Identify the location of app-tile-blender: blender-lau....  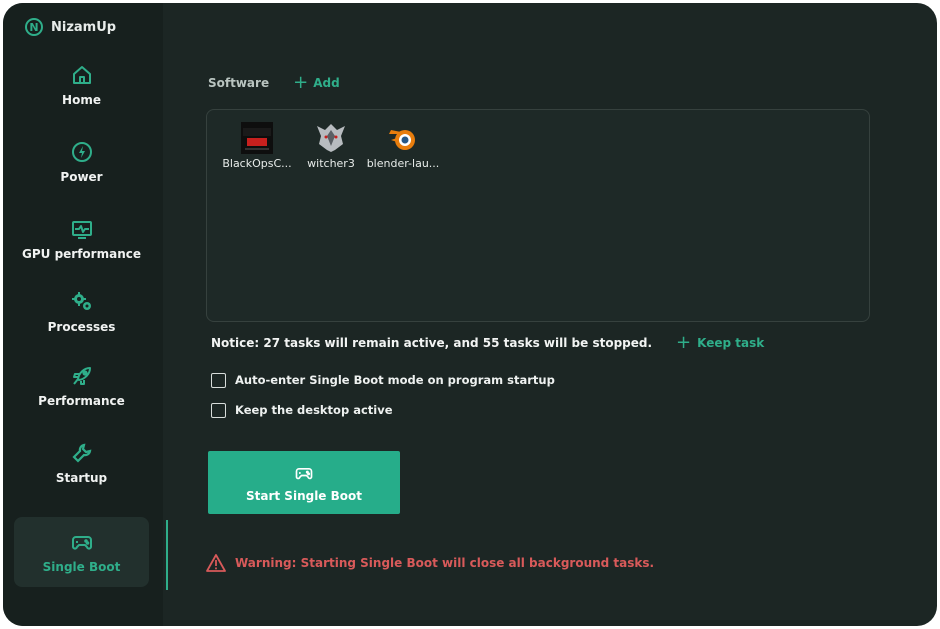
(403, 150).